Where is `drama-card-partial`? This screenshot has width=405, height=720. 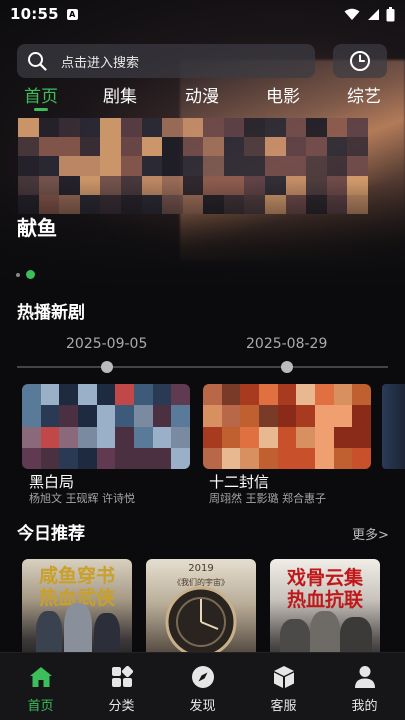
drama-card-partial is located at coordinates (393, 426).